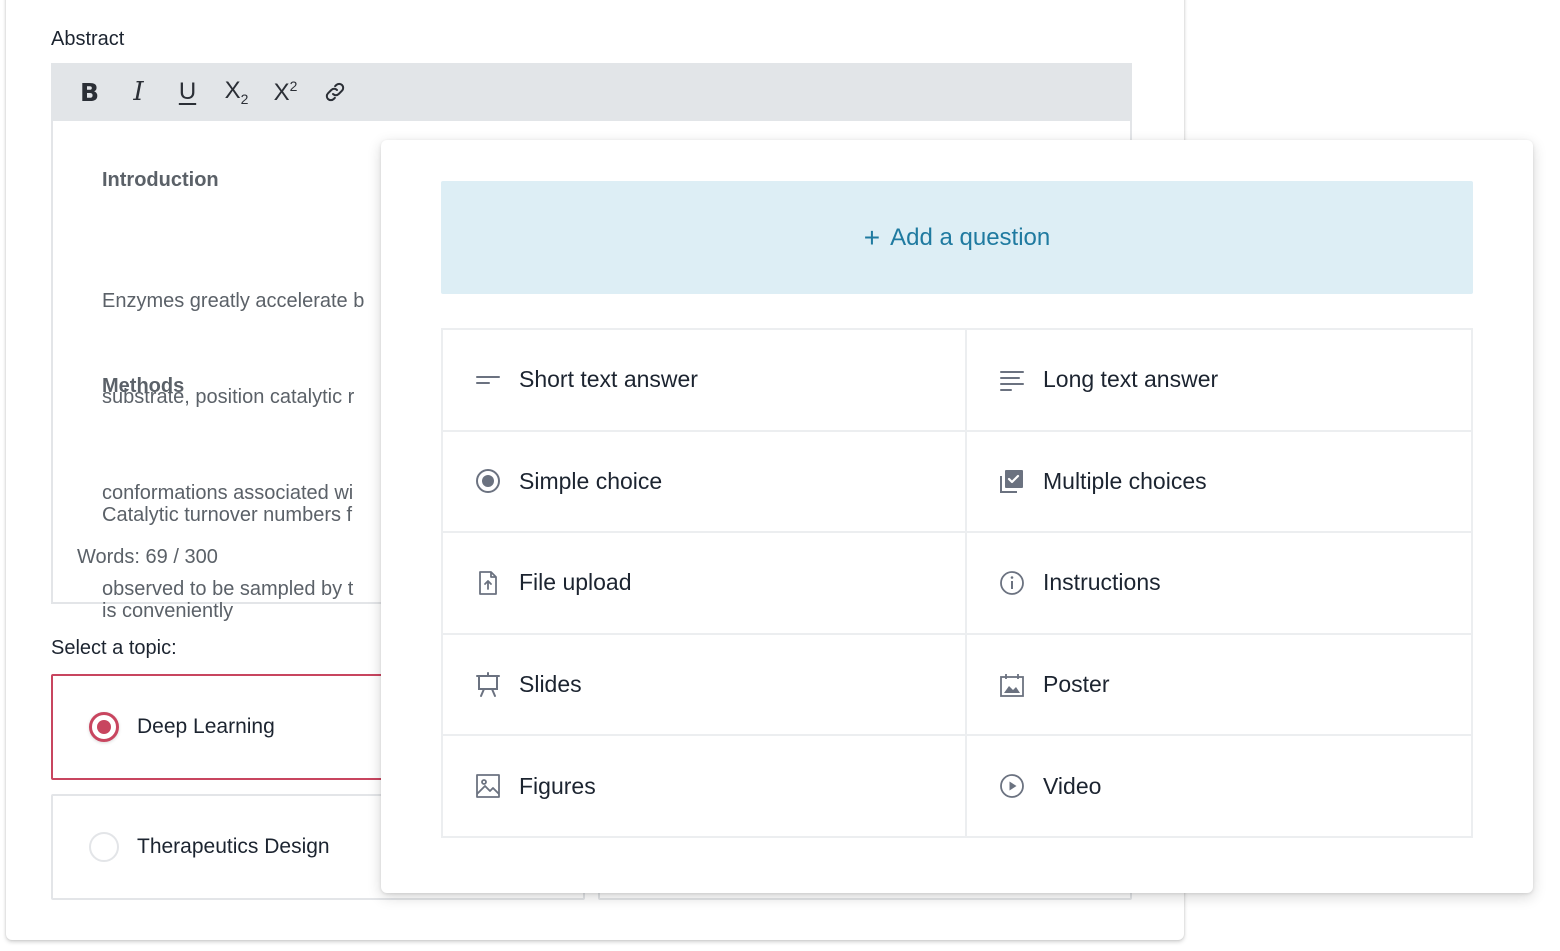 This screenshot has height=951, width=1560. I want to click on add-question-button: + Add a question, so click(957, 237).